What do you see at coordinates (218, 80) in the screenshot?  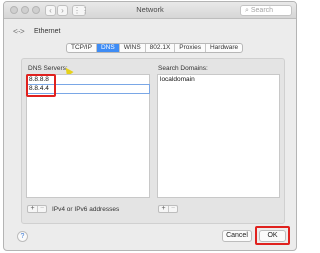 I see `search-domain-entry: localdomain` at bounding box center [218, 80].